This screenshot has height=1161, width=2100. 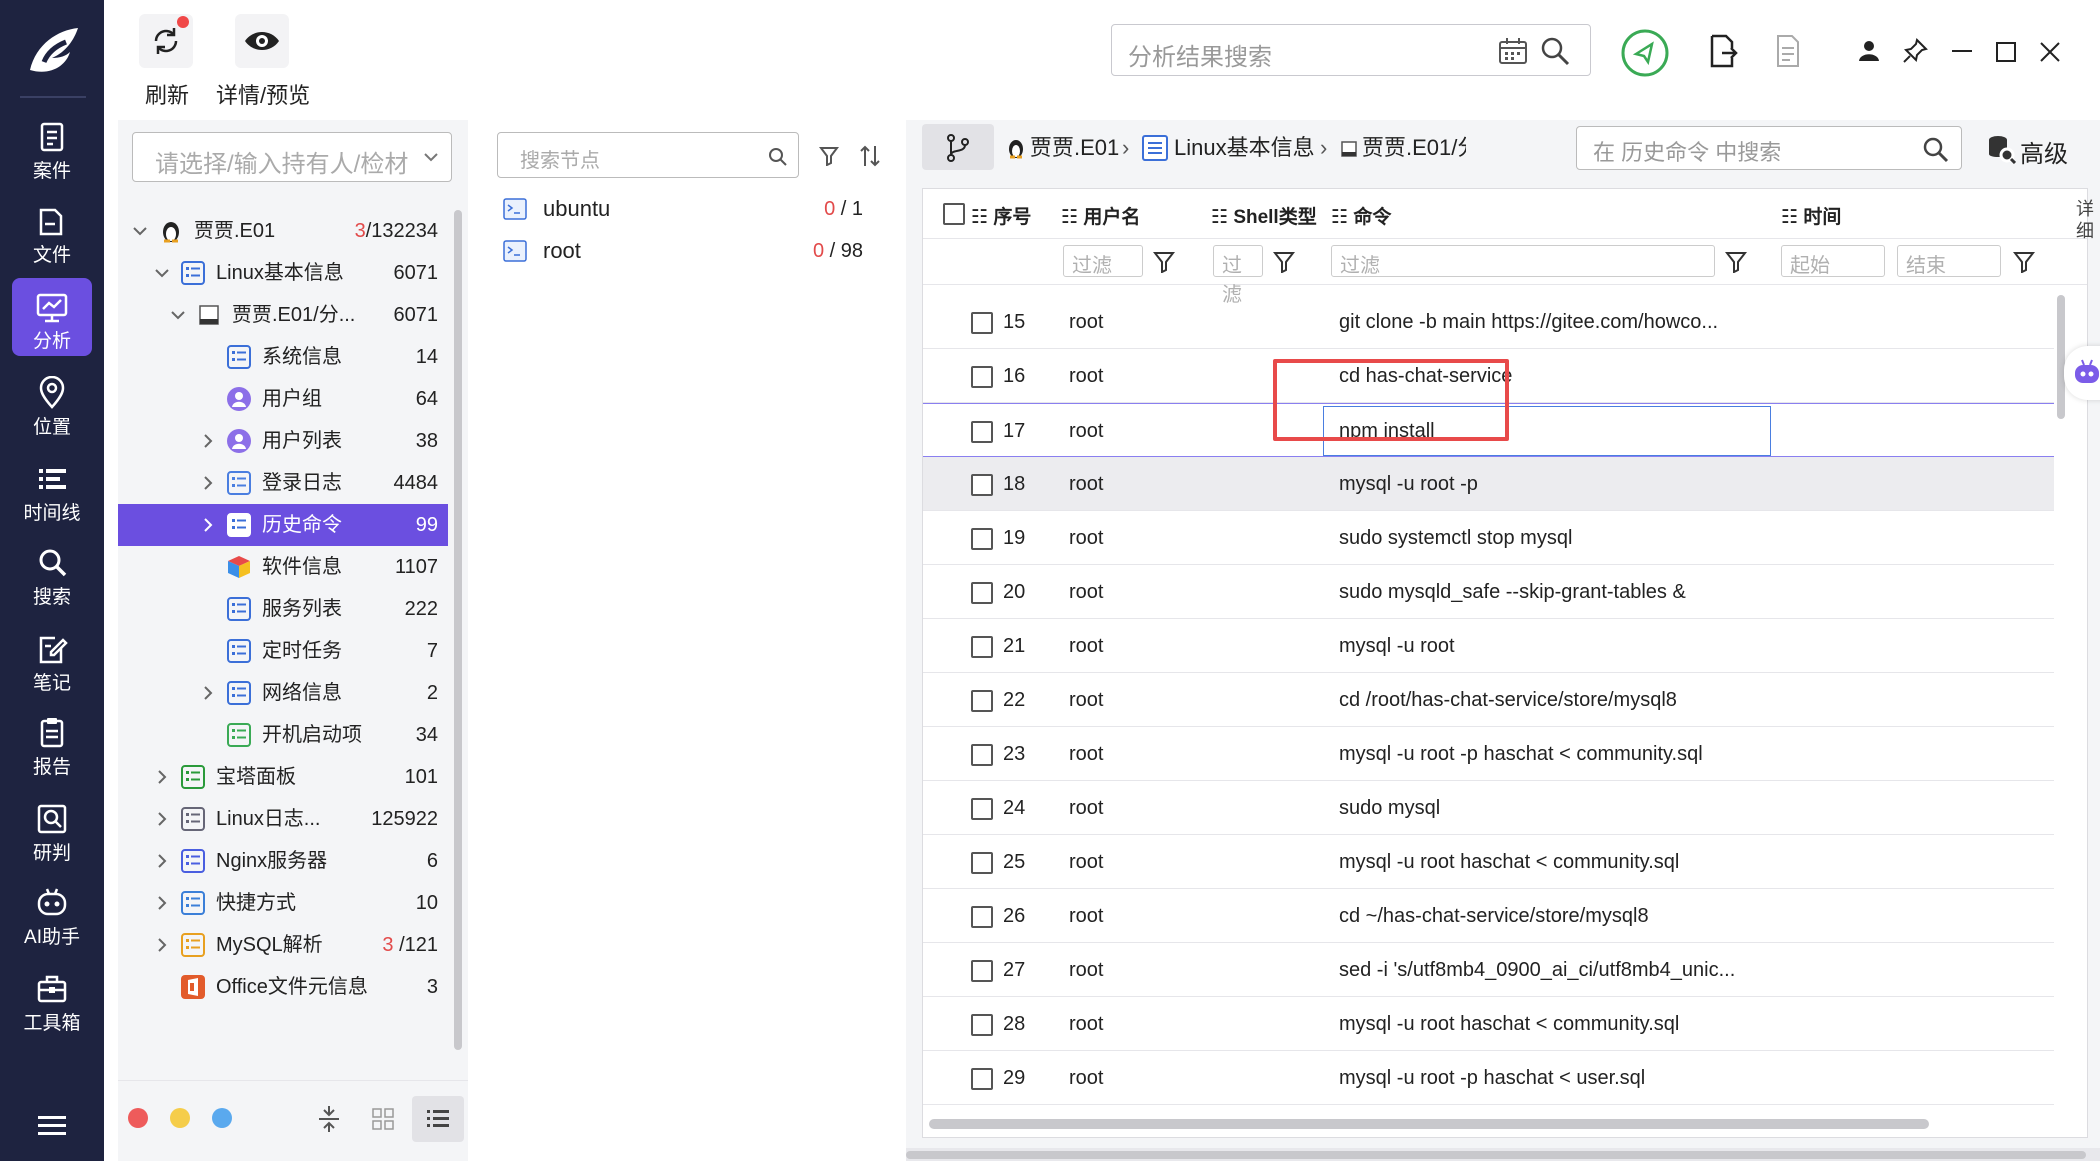 What do you see at coordinates (1103, 261) in the screenshot?
I see `user-filter-input: 过滤` at bounding box center [1103, 261].